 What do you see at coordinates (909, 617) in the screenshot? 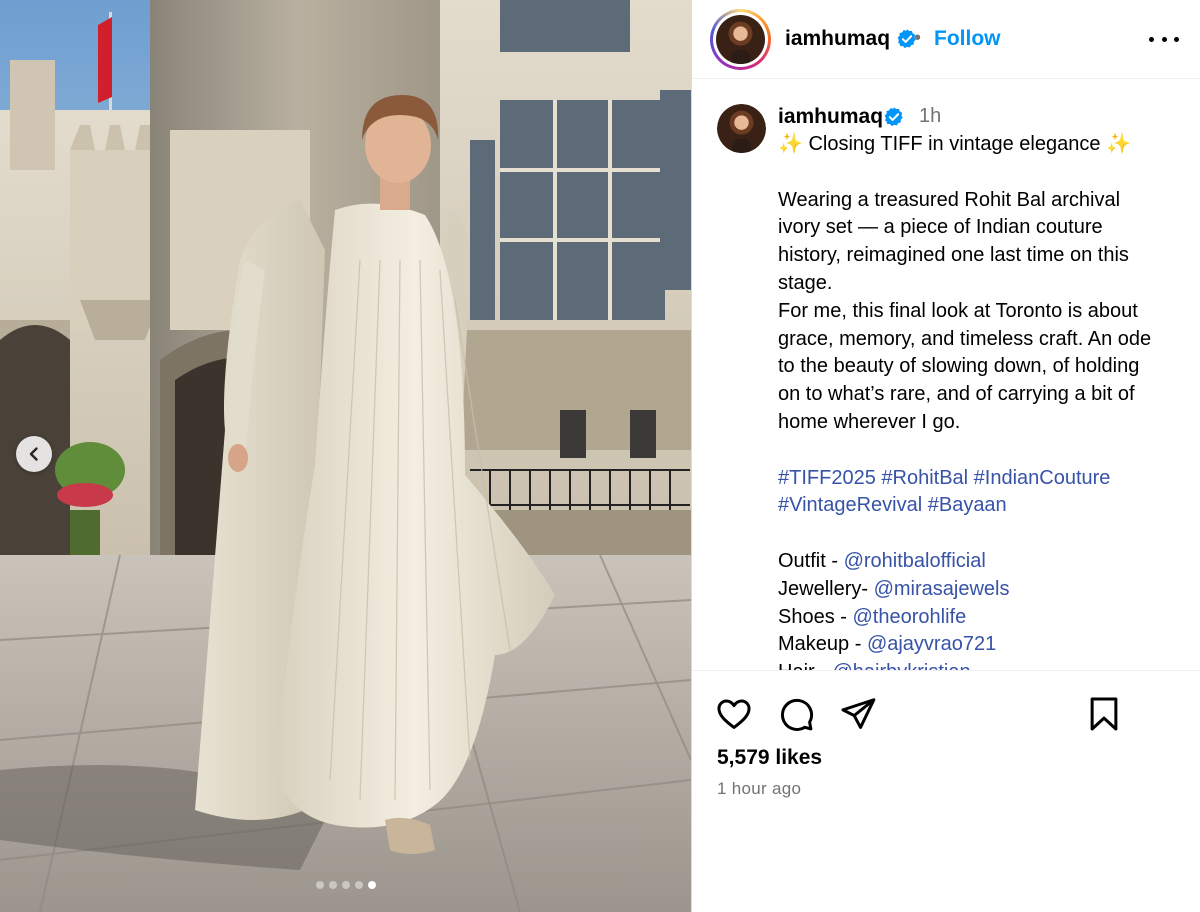
I see `mention-link: @theorohlife` at bounding box center [909, 617].